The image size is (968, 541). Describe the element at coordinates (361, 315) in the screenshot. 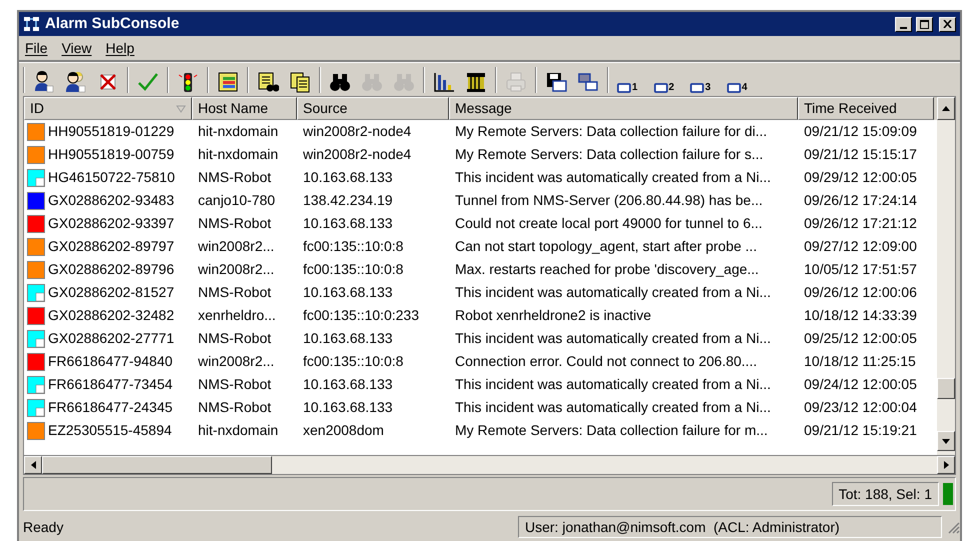

I see `table-cell-text: fc00:135::10:0:233` at that location.